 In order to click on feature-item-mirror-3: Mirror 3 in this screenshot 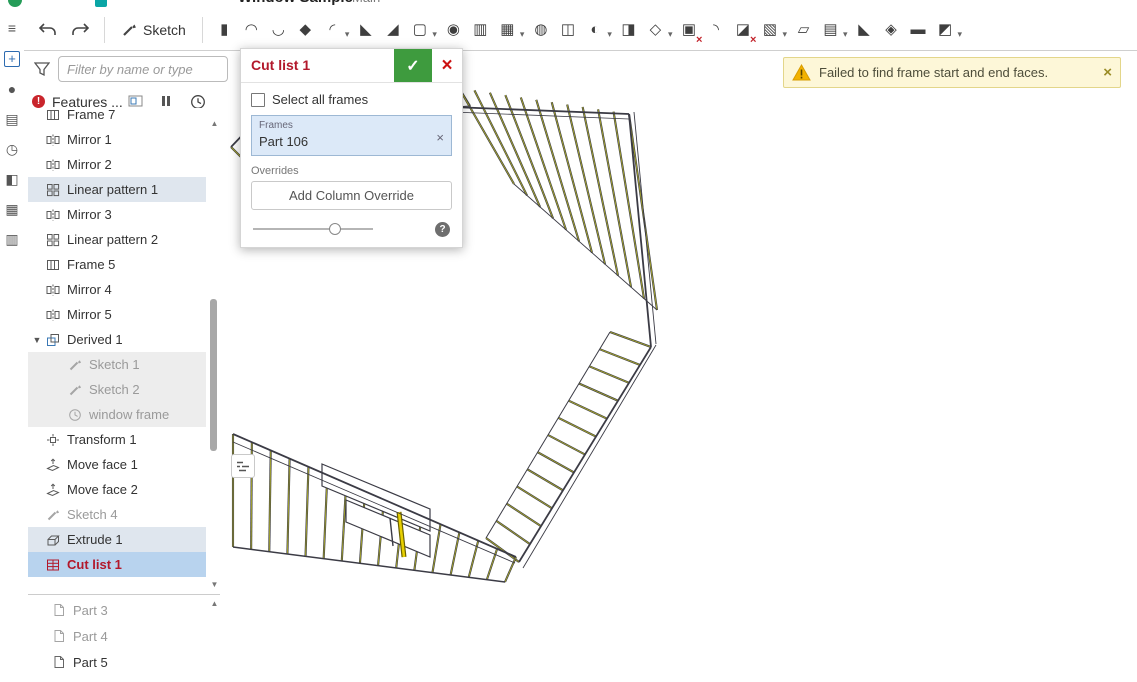, I will do `click(117, 214)`.